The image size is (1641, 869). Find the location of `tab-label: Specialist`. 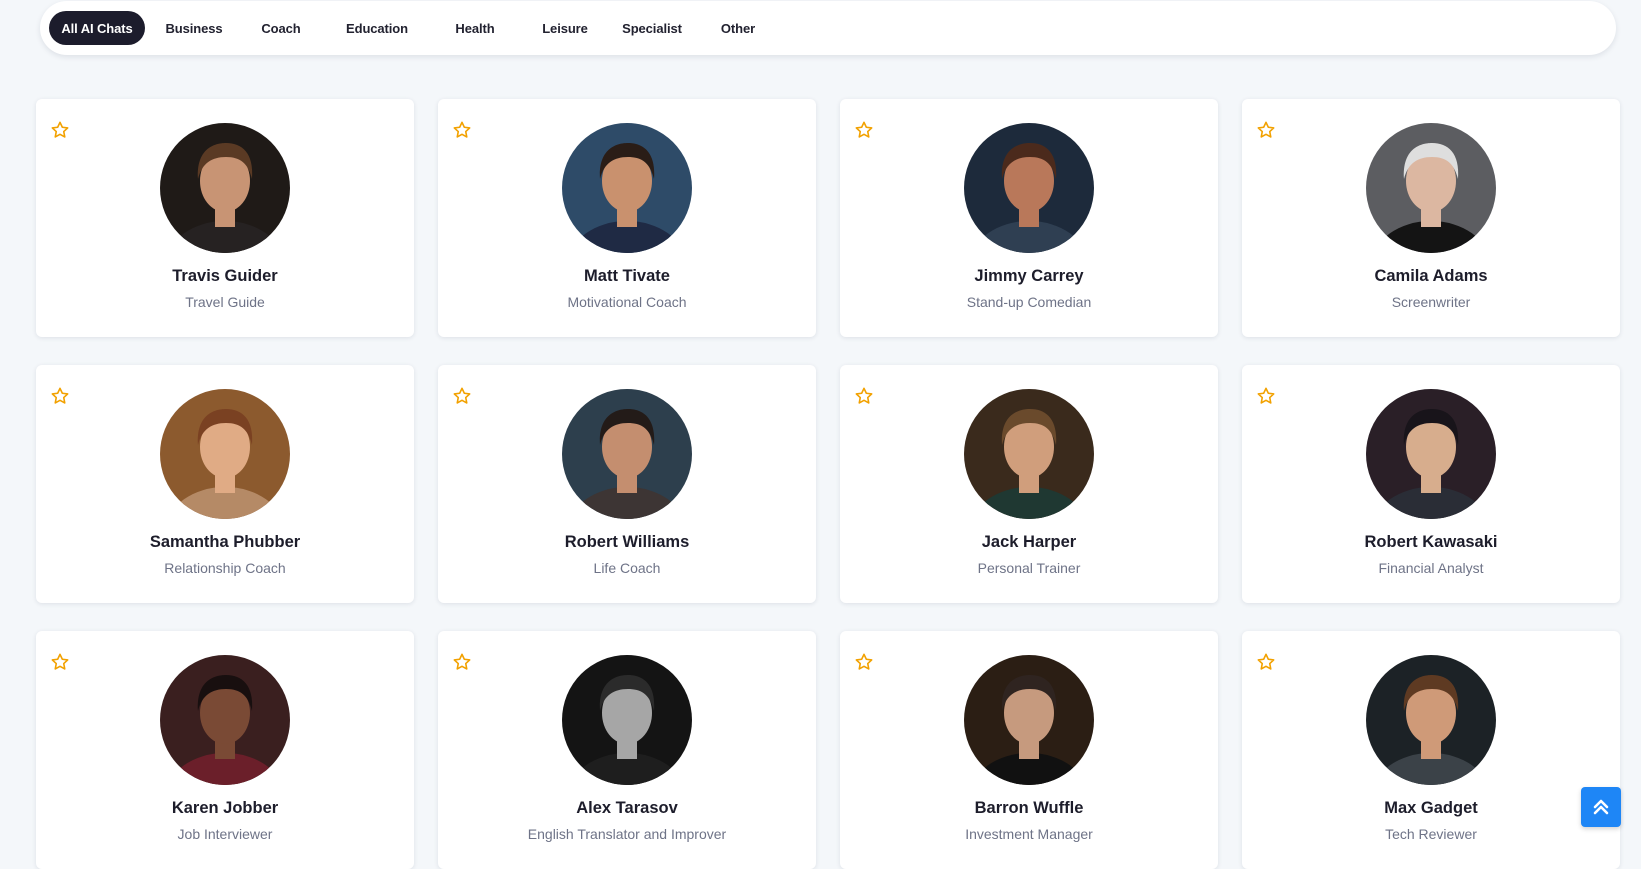

tab-label: Specialist is located at coordinates (652, 28).